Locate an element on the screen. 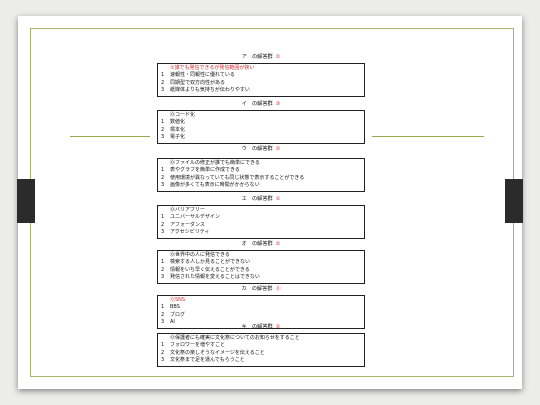  section-title: イ の解答群 ③ is located at coordinates (261, 104).